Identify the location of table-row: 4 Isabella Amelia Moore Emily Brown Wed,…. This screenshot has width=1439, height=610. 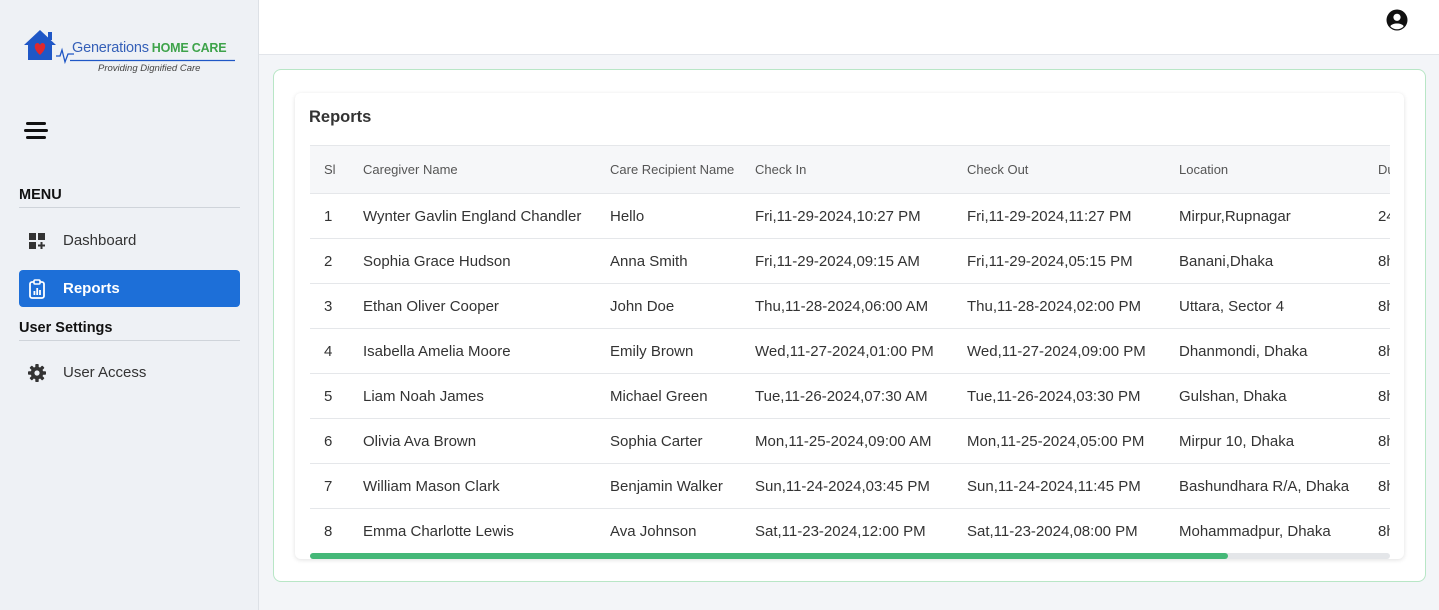
(850, 351).